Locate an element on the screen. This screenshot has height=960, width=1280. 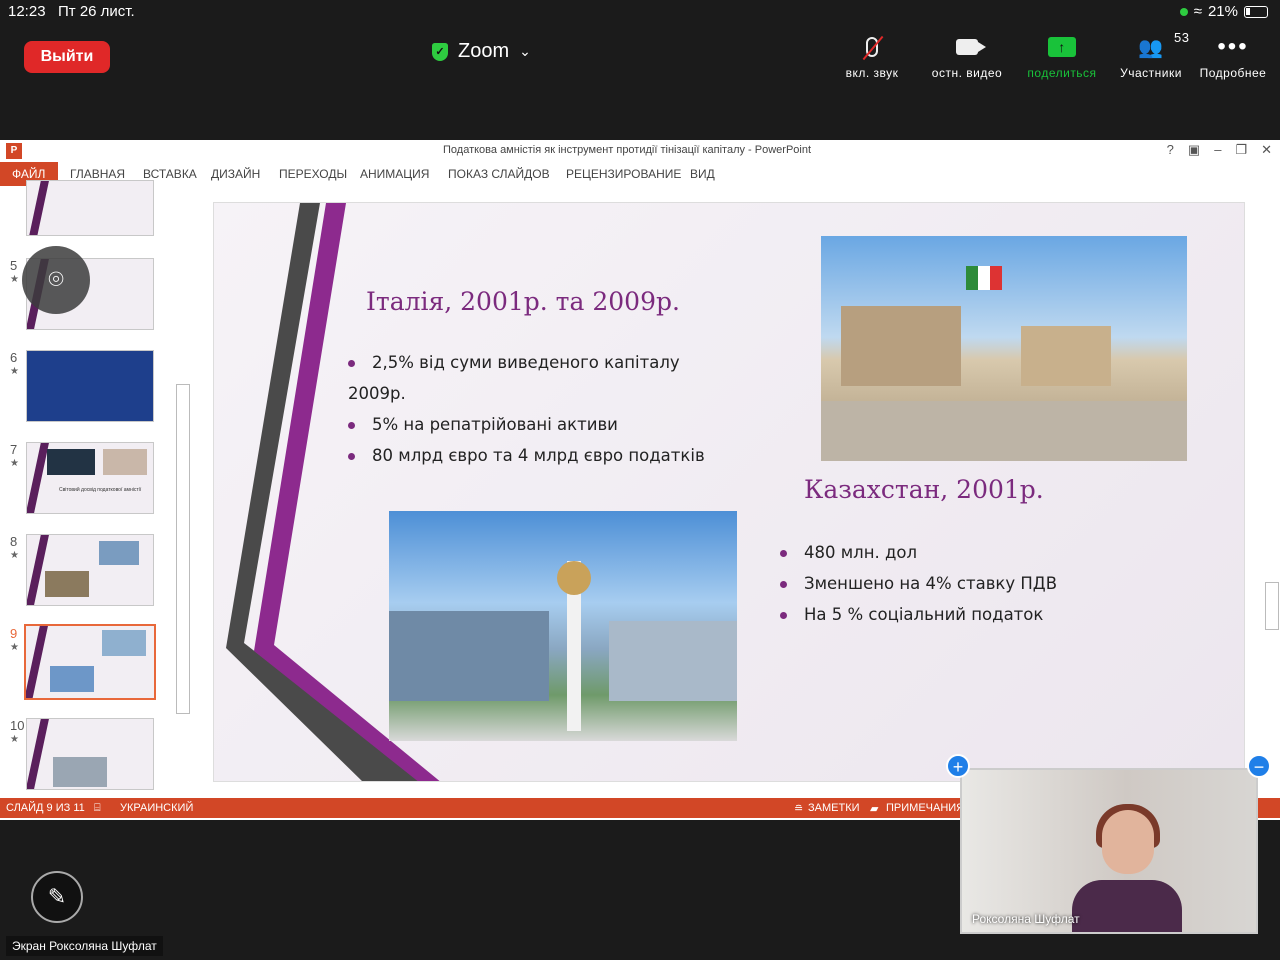
italy-rome-photo is located at coordinates (1004, 348).